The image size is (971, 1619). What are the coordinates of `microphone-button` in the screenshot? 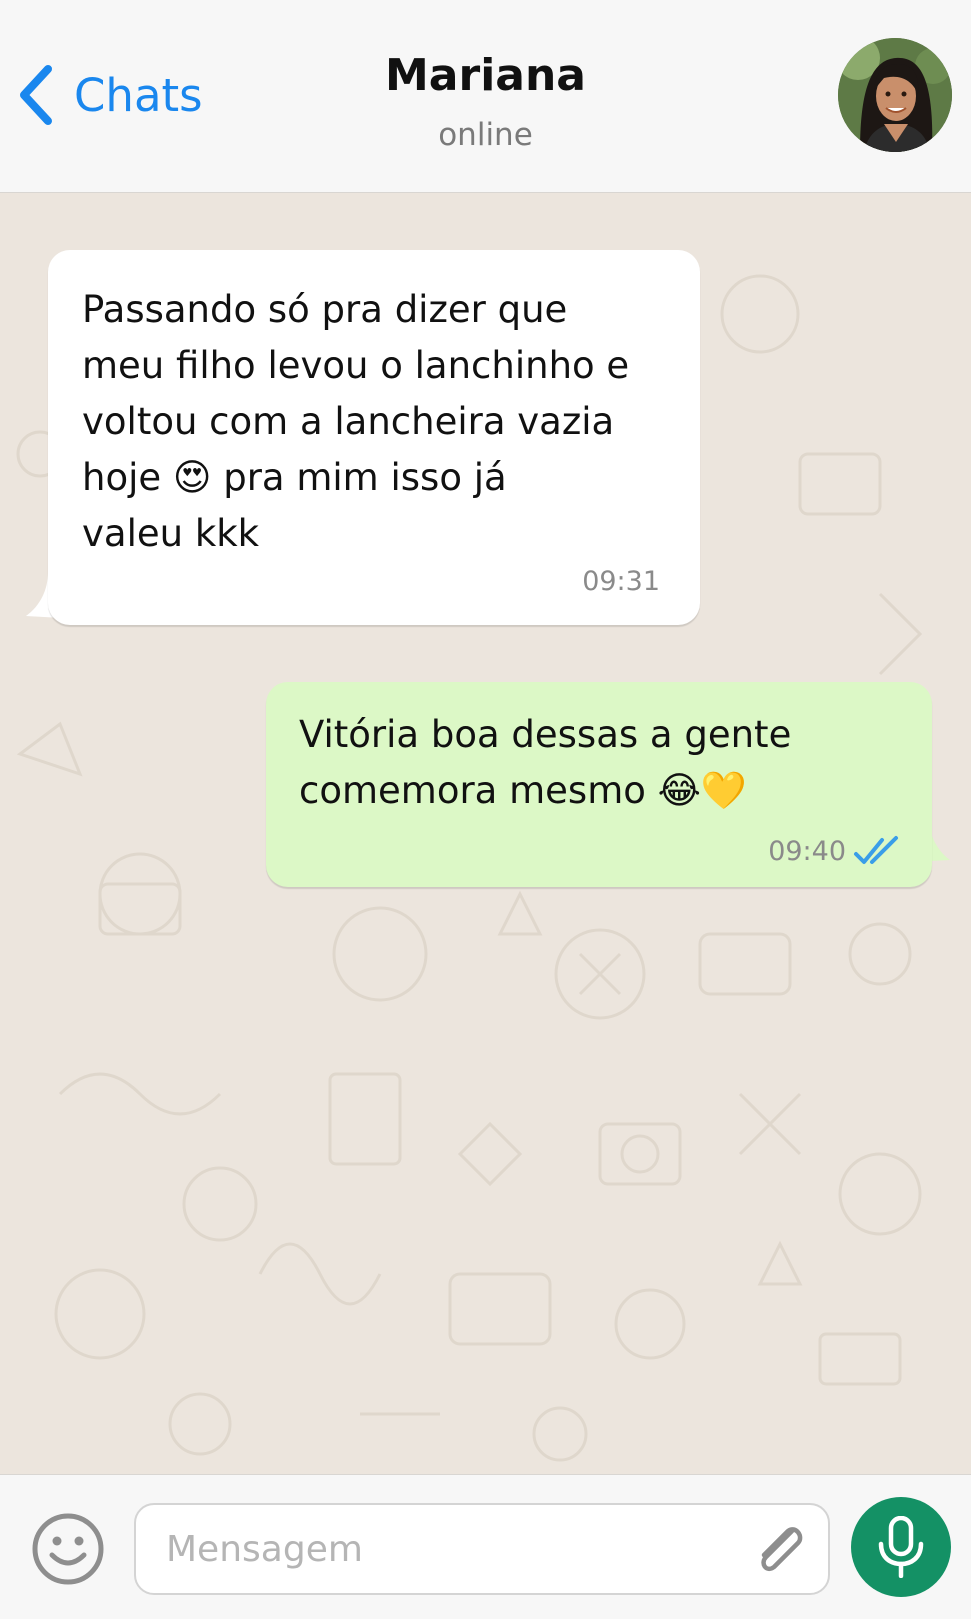 It's located at (901, 1547).